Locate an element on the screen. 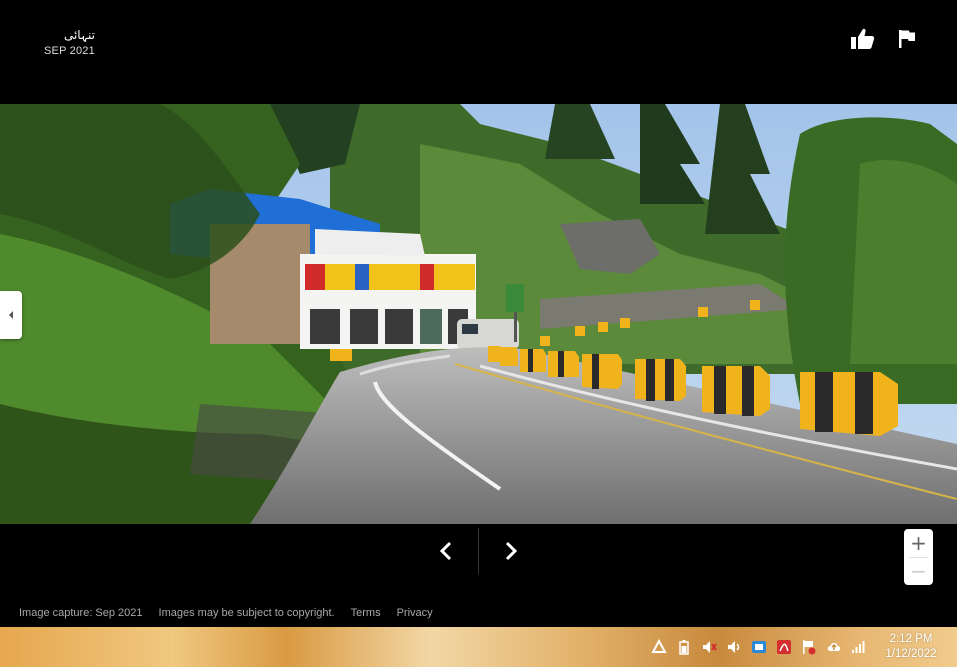  zoom-in-button: + is located at coordinates (918, 543).